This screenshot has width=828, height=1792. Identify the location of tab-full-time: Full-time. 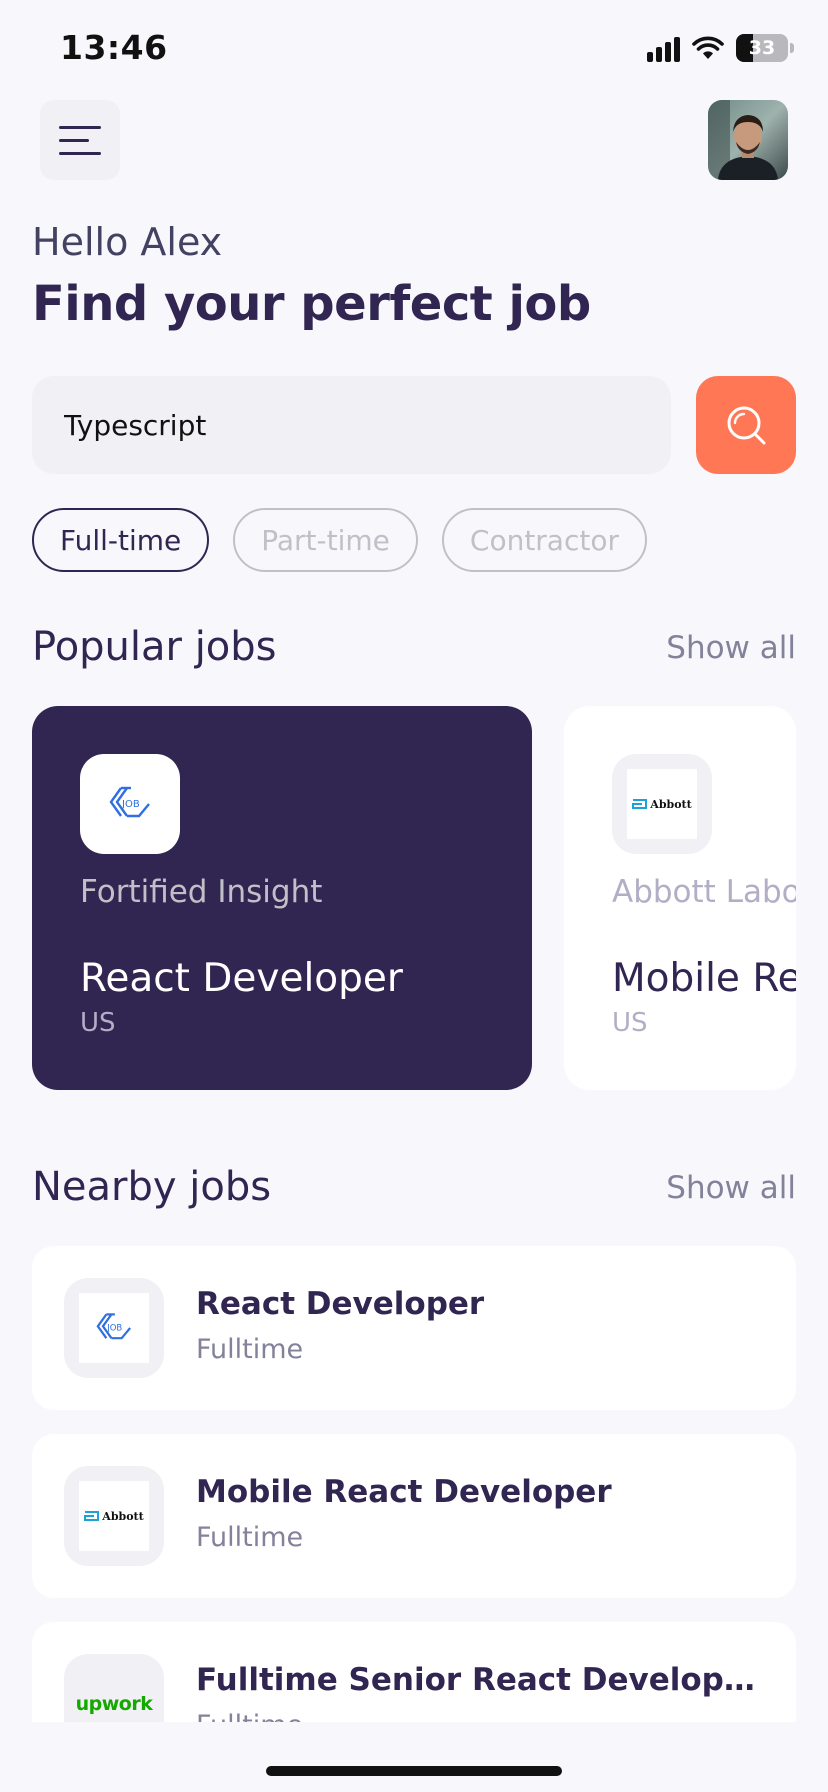
(121, 540).